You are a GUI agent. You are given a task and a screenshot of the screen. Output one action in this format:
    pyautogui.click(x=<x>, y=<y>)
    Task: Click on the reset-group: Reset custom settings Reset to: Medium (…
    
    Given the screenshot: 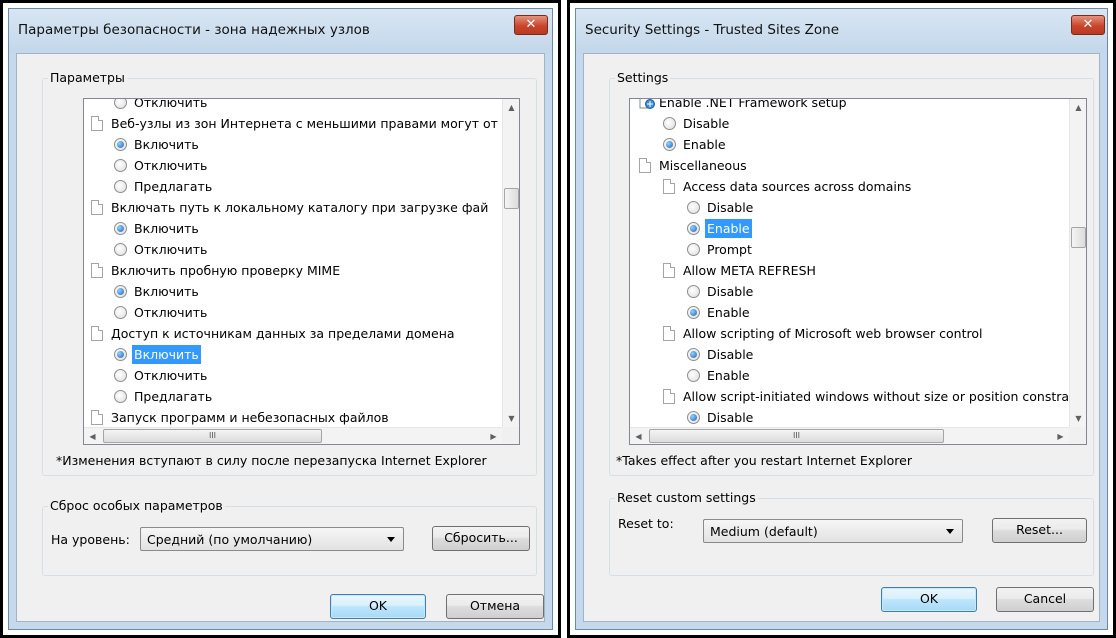 What is the action you would take?
    pyautogui.click(x=851, y=533)
    